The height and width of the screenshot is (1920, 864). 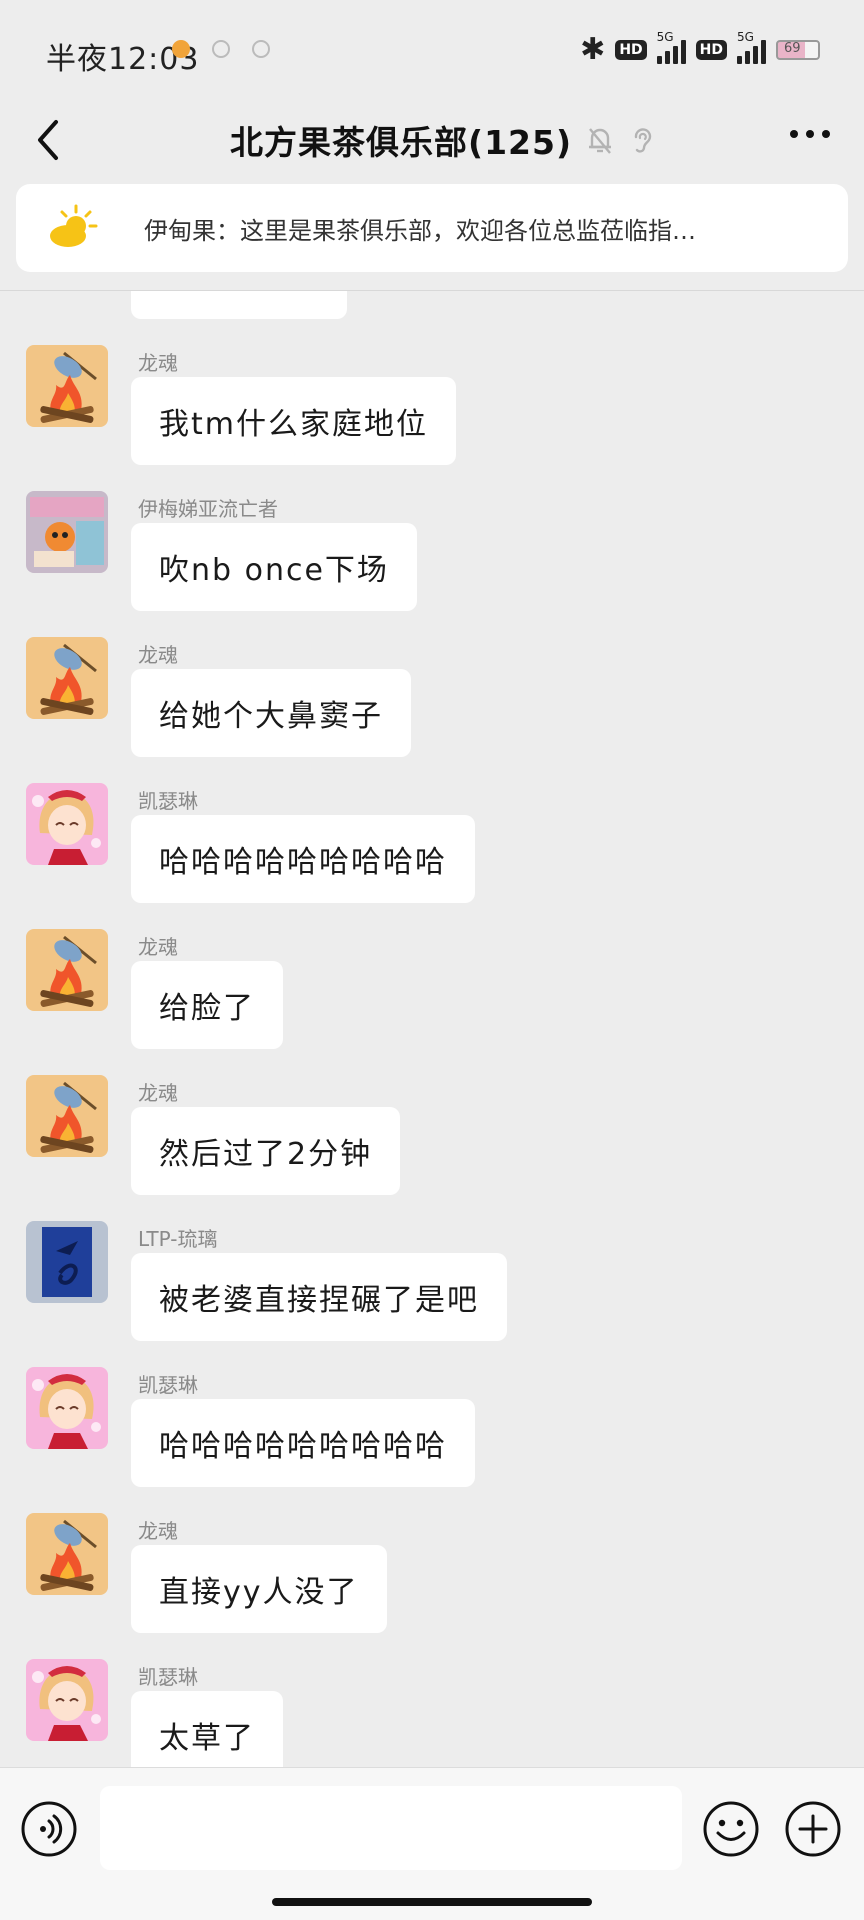 I want to click on message-bubble: 给脸了, so click(x=207, y=1005).